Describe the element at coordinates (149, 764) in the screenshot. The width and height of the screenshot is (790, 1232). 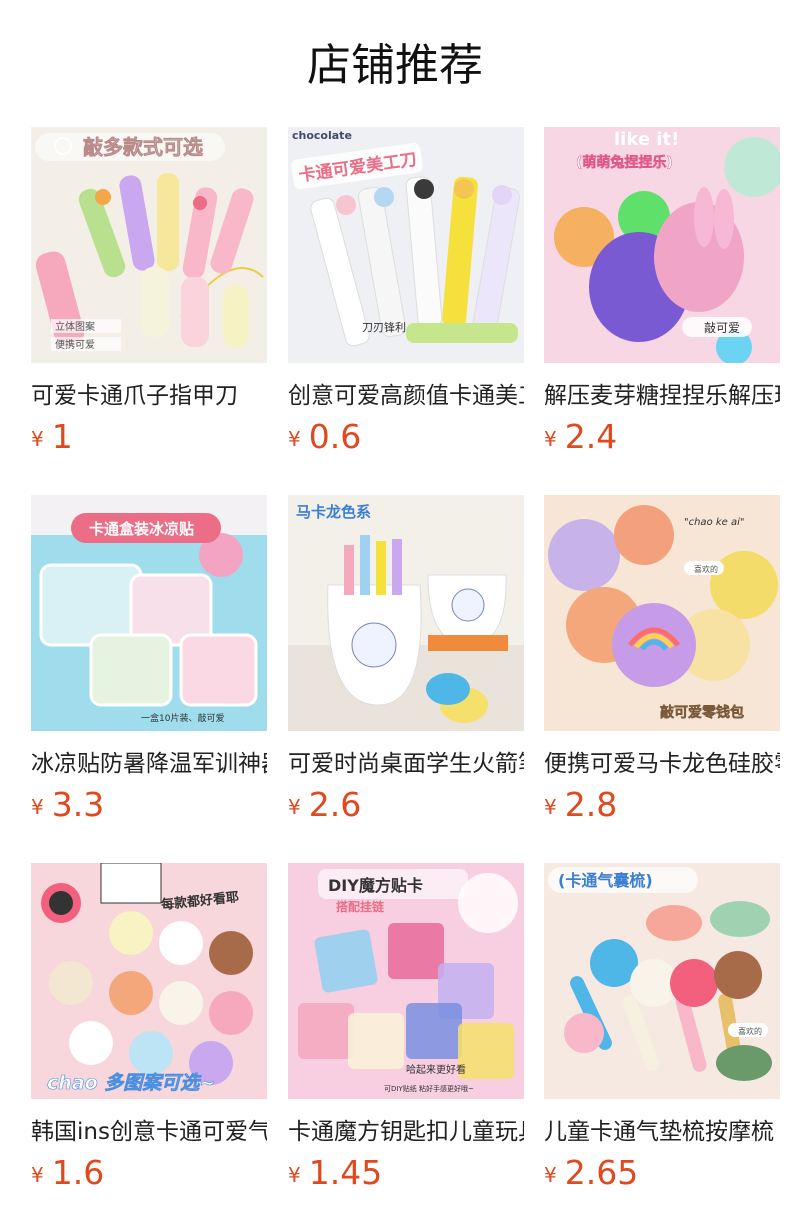
I see `product-name: 冰凉贴防暑降温军训神器` at that location.